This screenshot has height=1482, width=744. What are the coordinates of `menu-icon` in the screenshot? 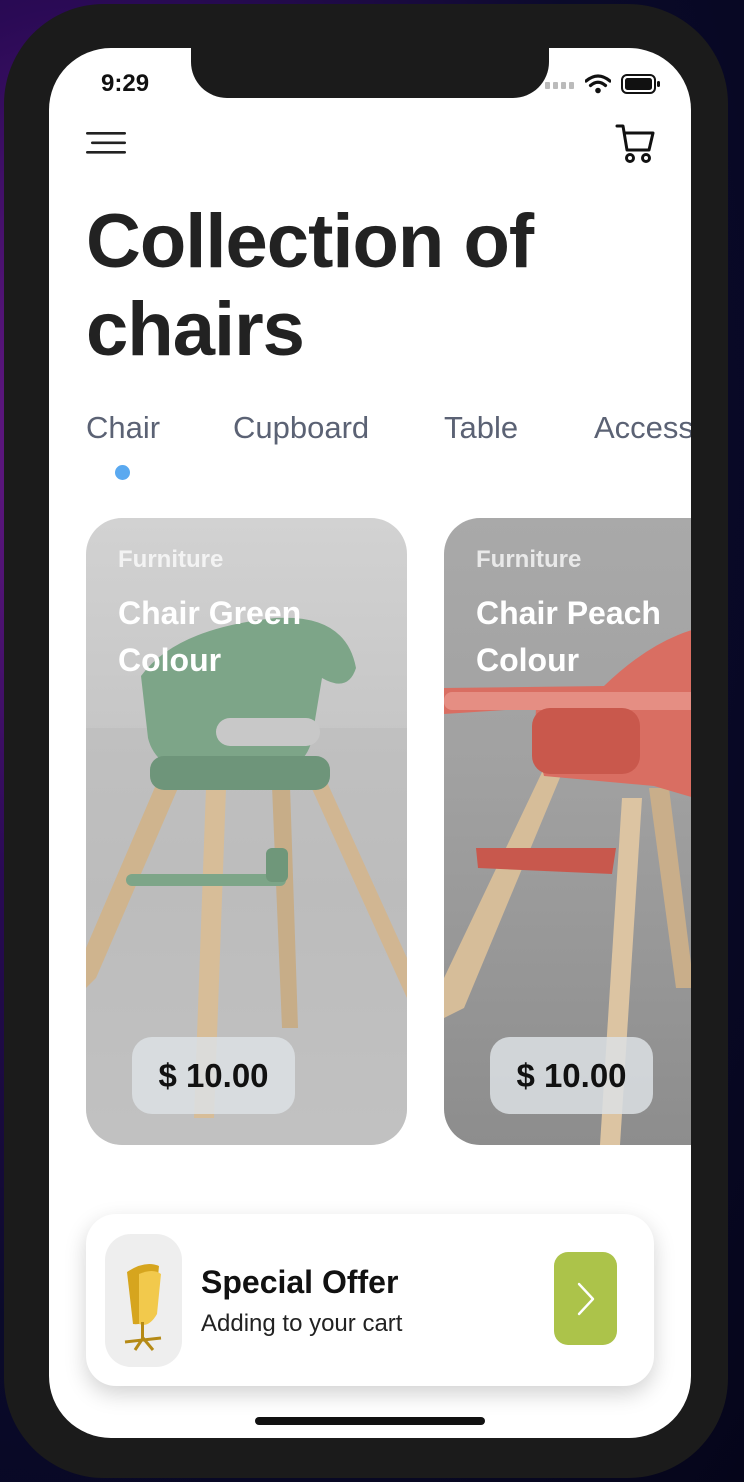 It's located at (106, 143).